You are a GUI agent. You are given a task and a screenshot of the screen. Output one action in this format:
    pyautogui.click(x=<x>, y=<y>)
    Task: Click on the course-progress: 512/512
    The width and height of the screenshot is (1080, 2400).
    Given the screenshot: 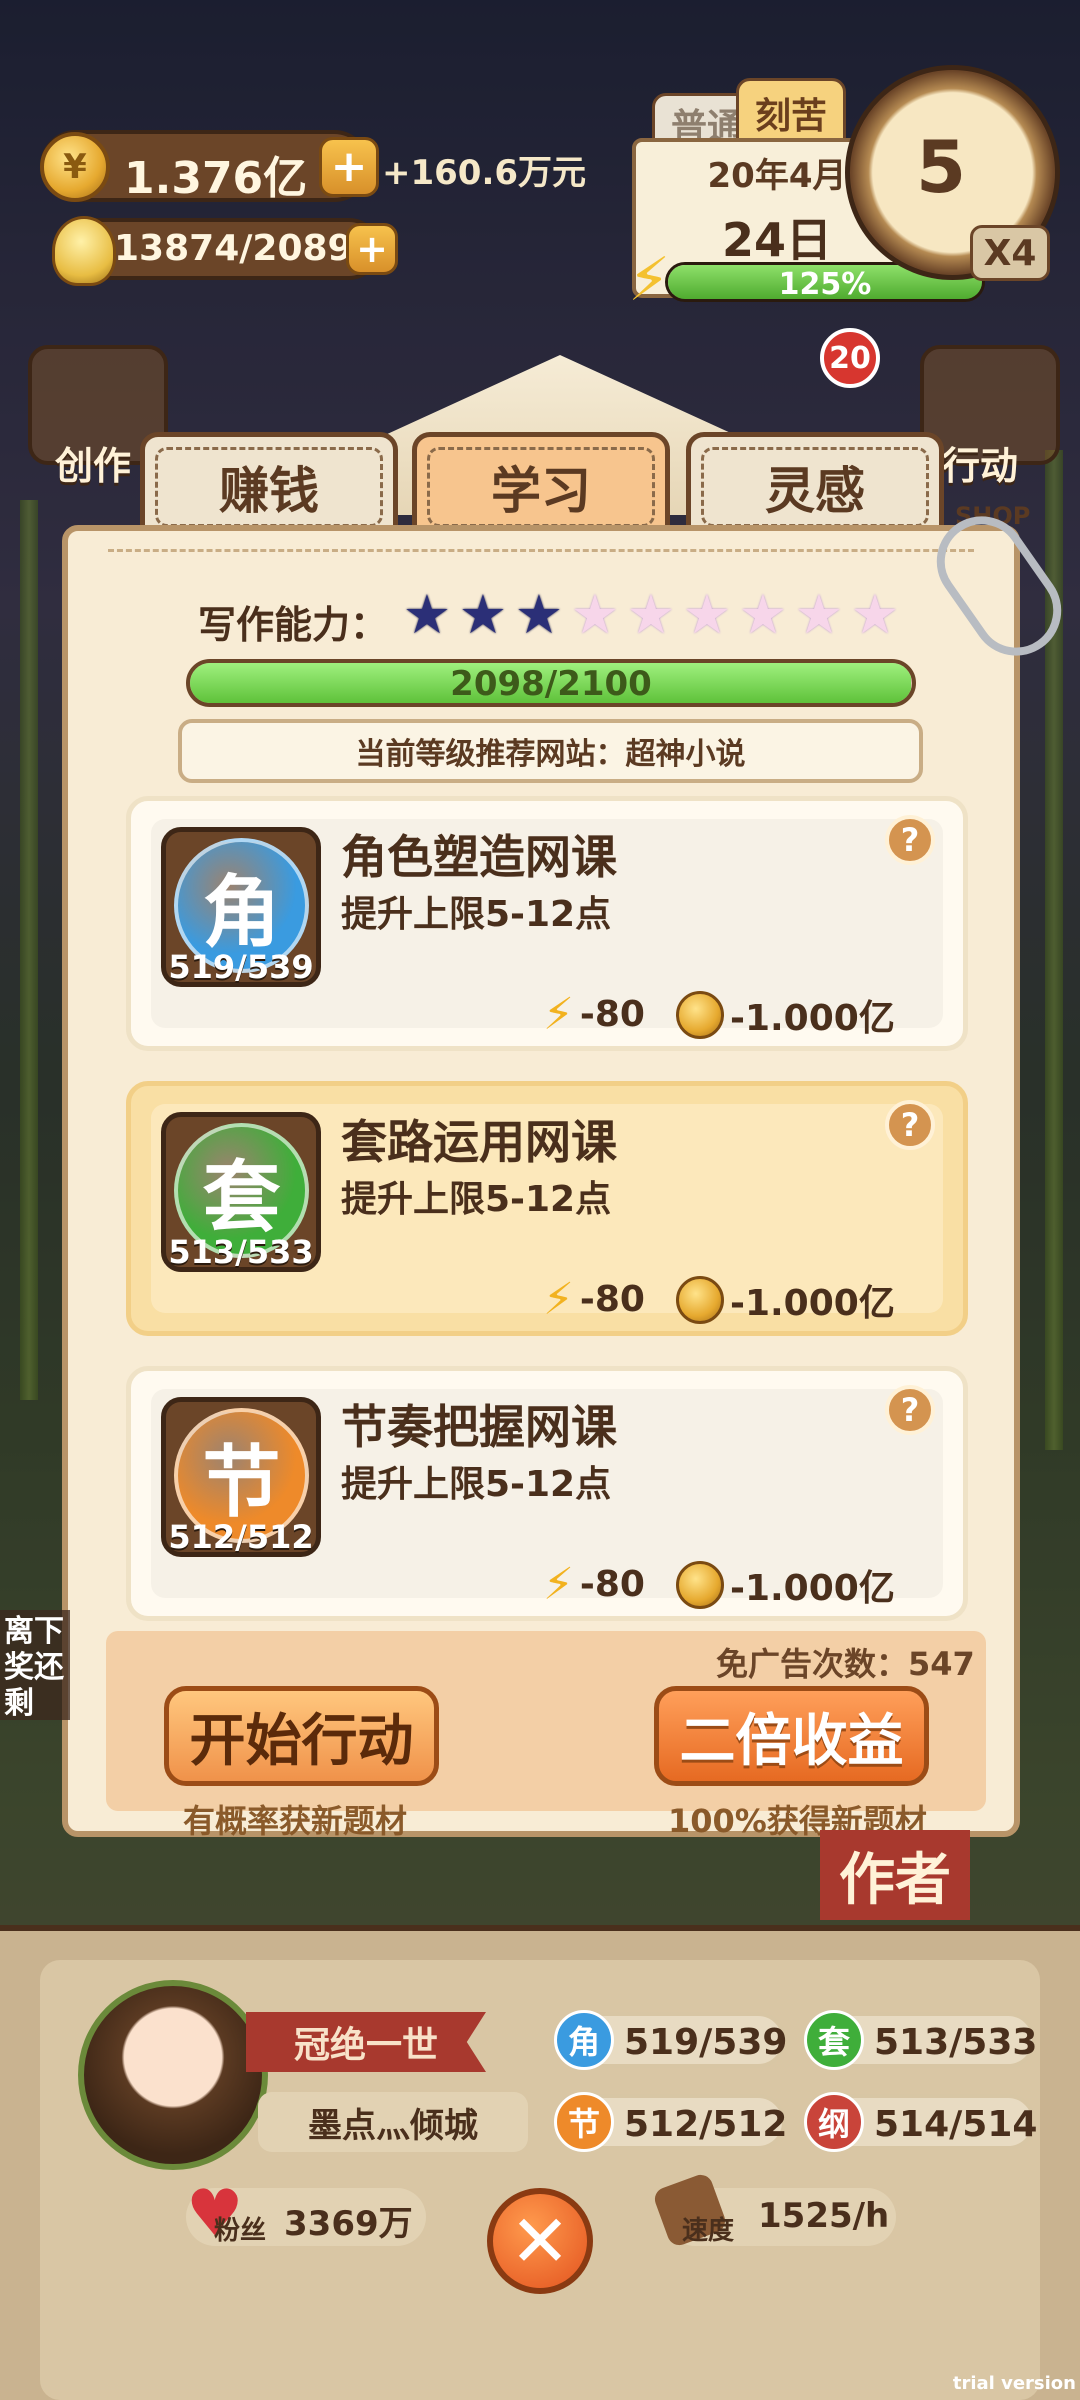 What is the action you would take?
    pyautogui.click(x=241, y=1537)
    